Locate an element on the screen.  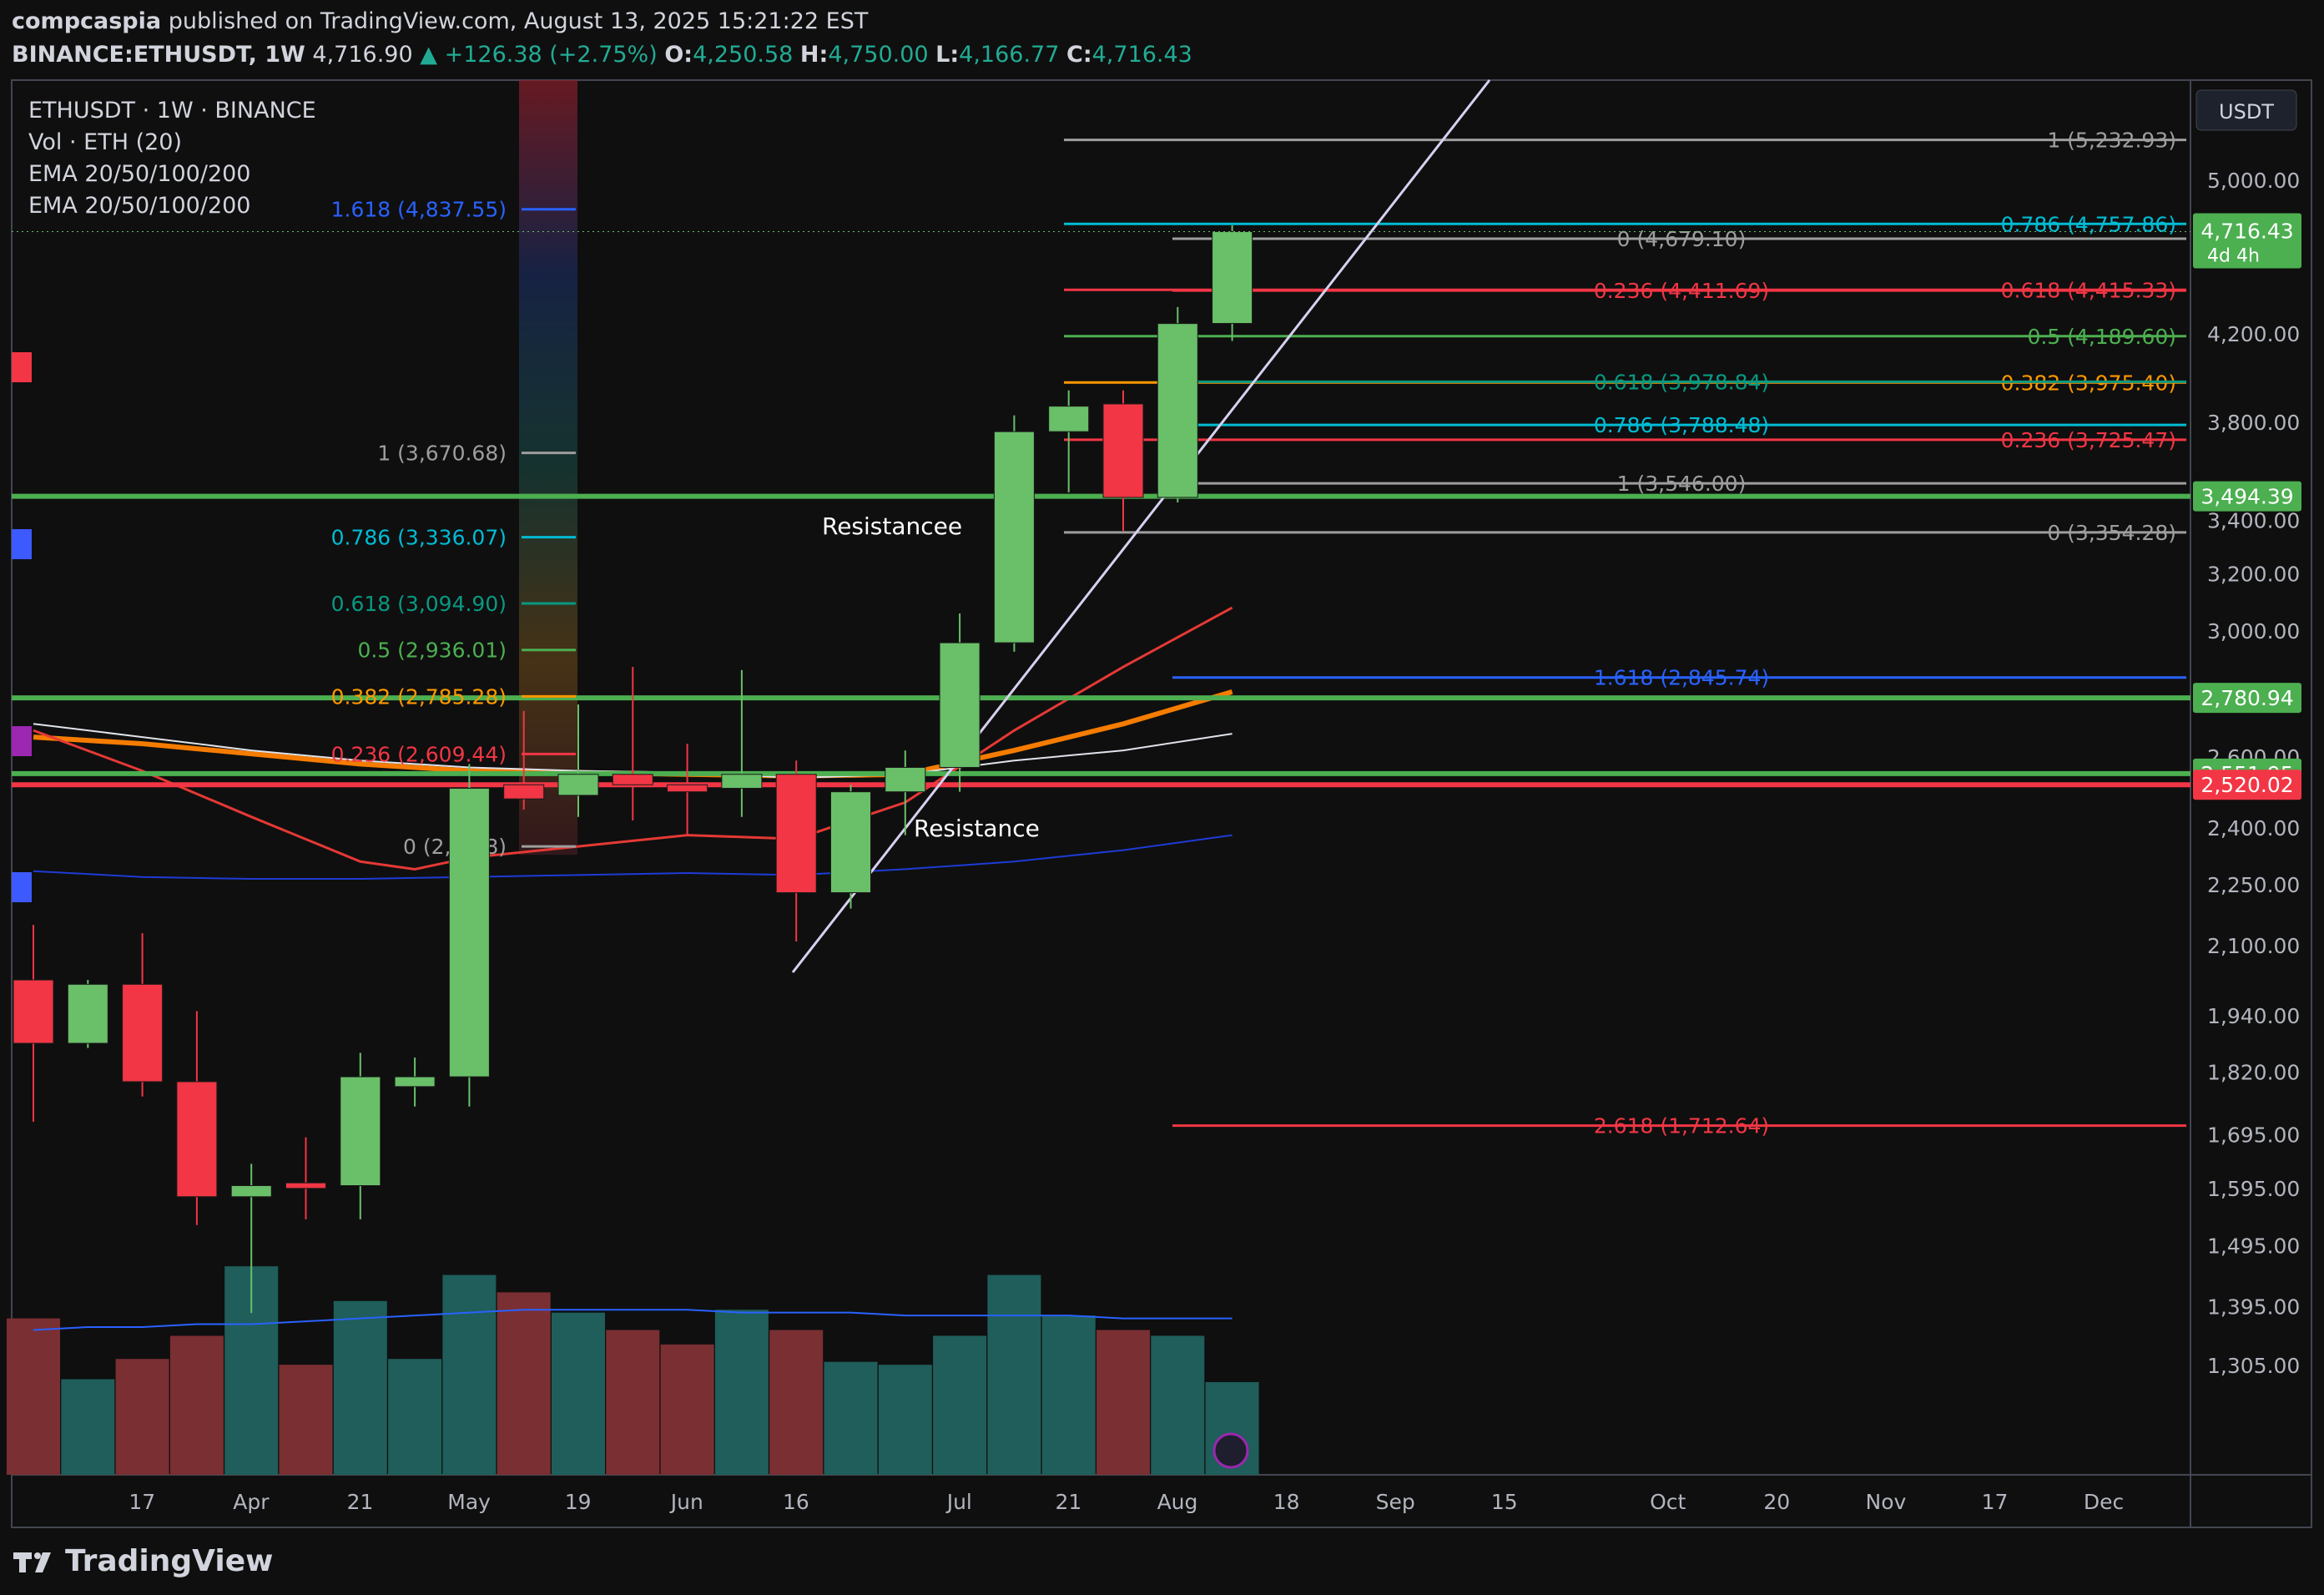
x-tick-label: Dec is located at coordinates (2104, 1502).